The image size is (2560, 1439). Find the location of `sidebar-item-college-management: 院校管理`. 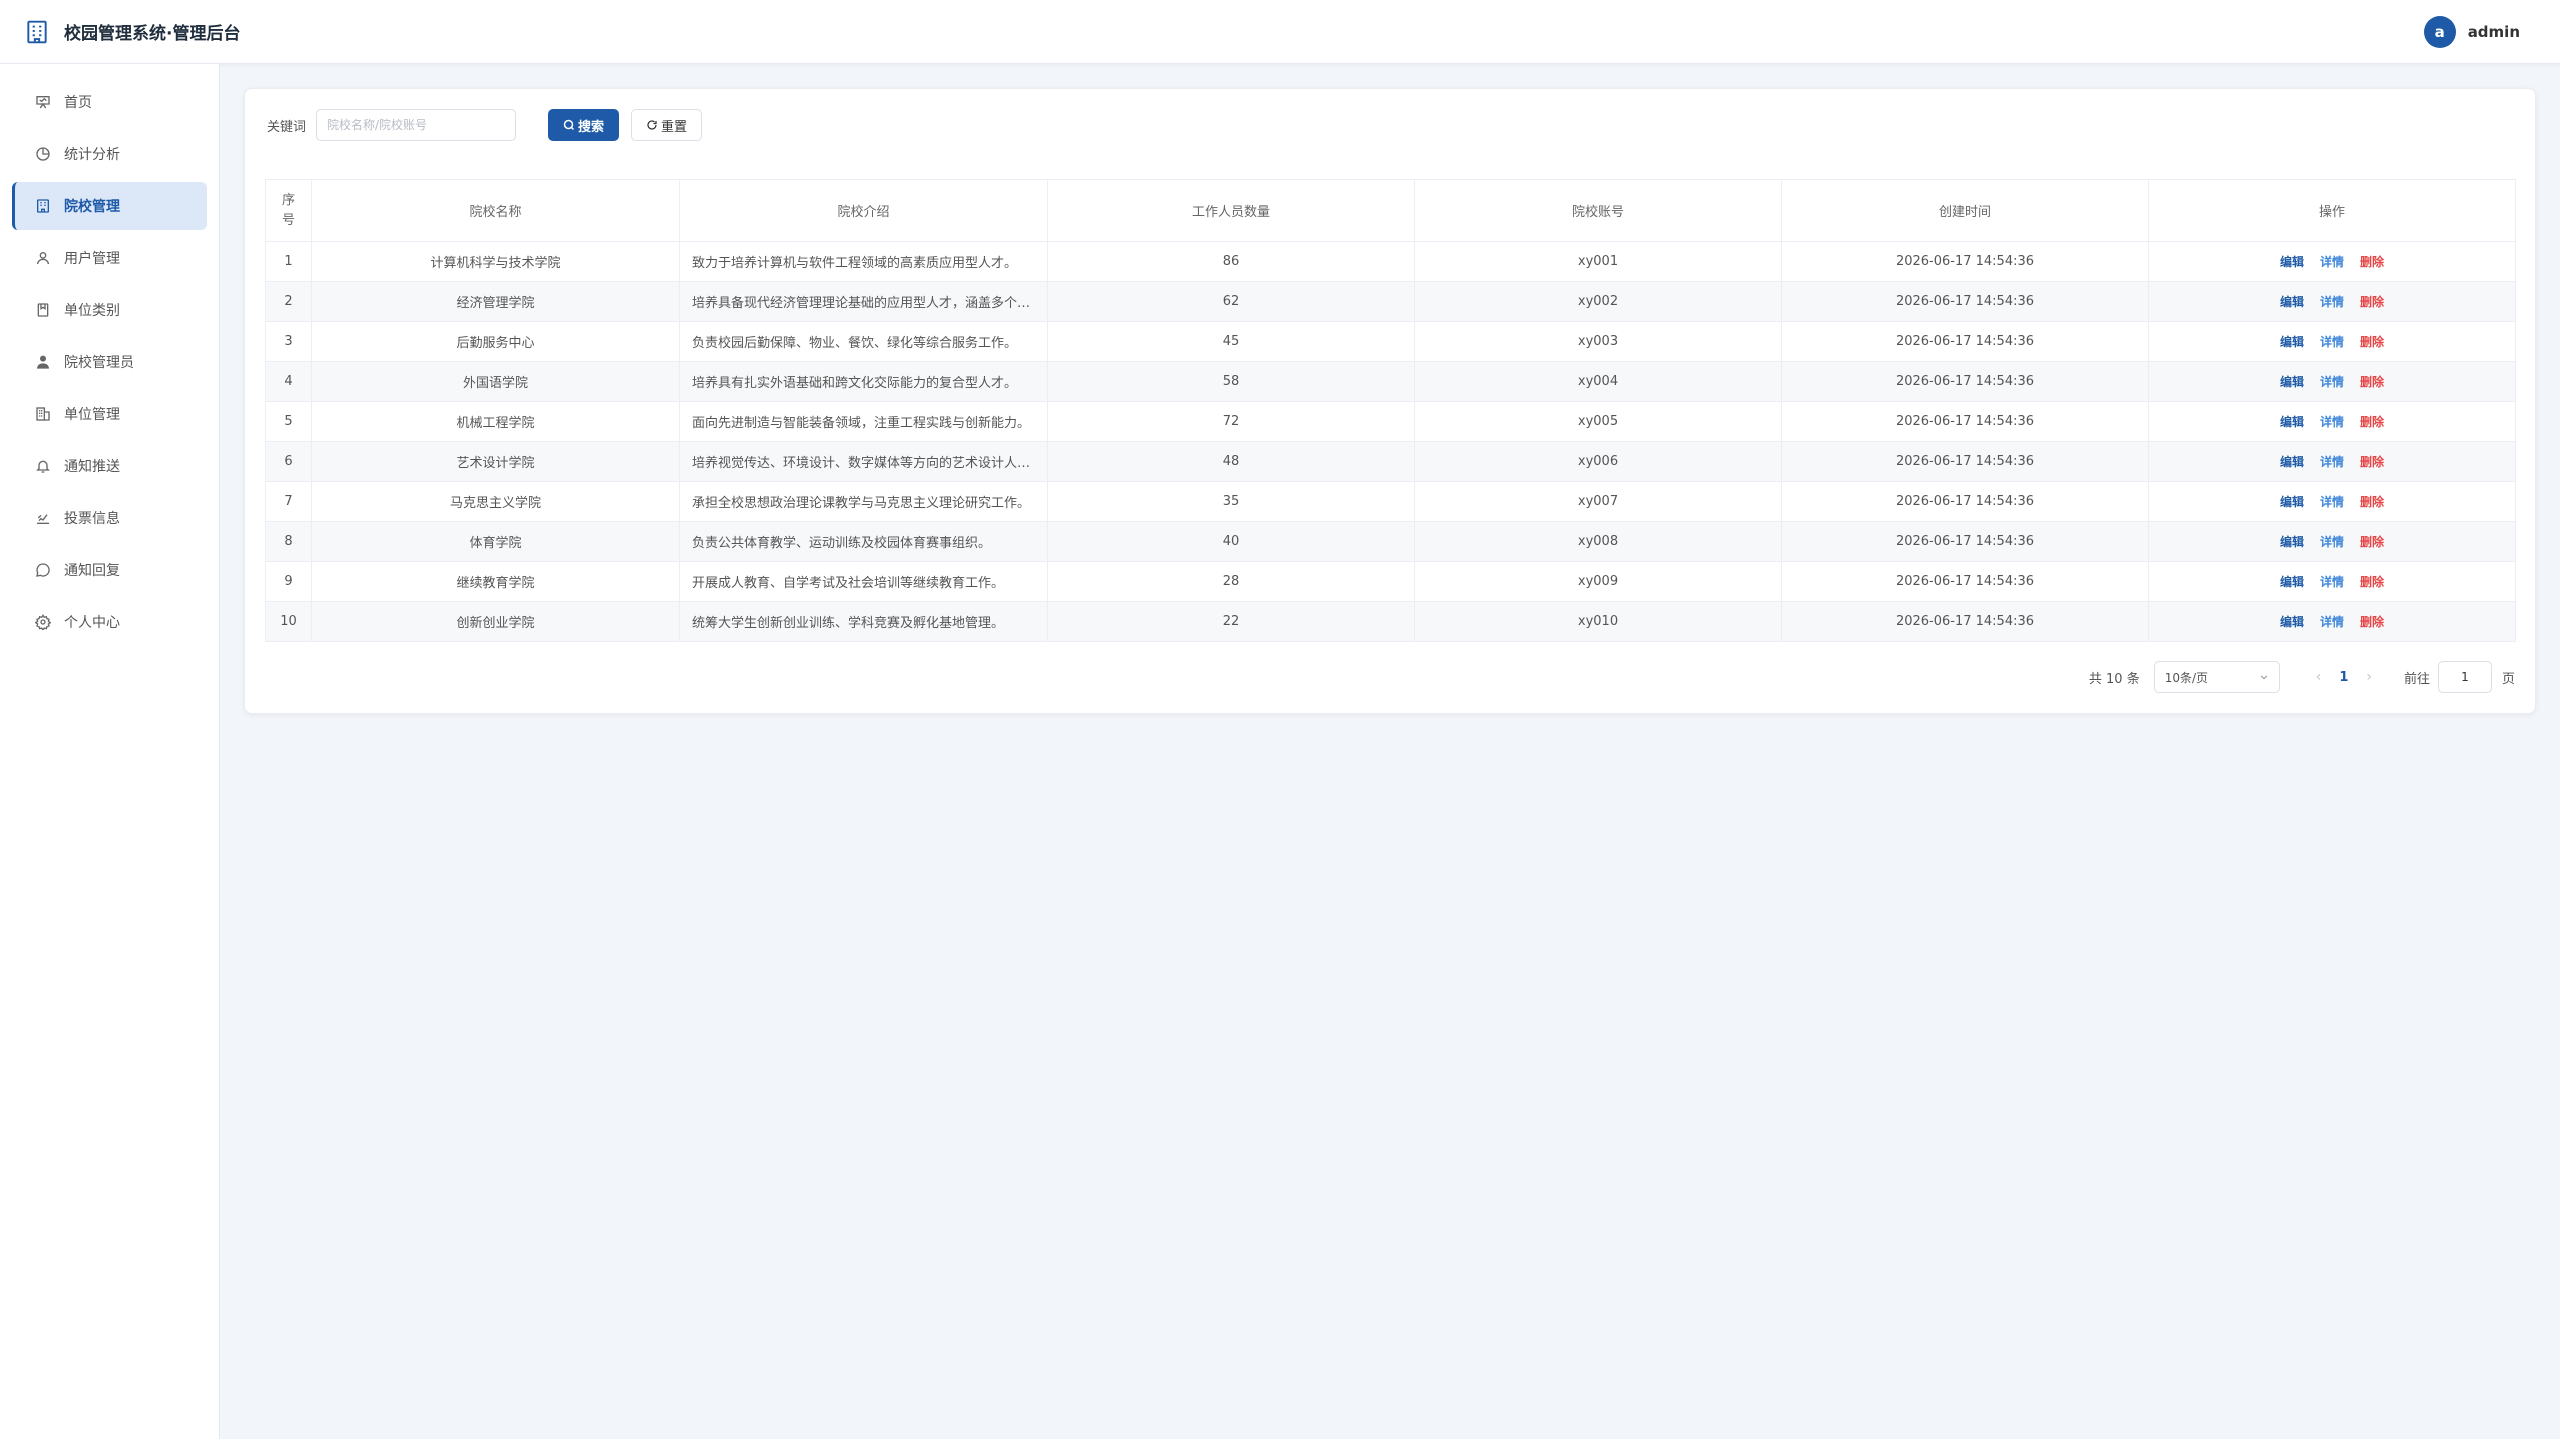

sidebar-item-college-management: 院校管理 is located at coordinates (109, 206).